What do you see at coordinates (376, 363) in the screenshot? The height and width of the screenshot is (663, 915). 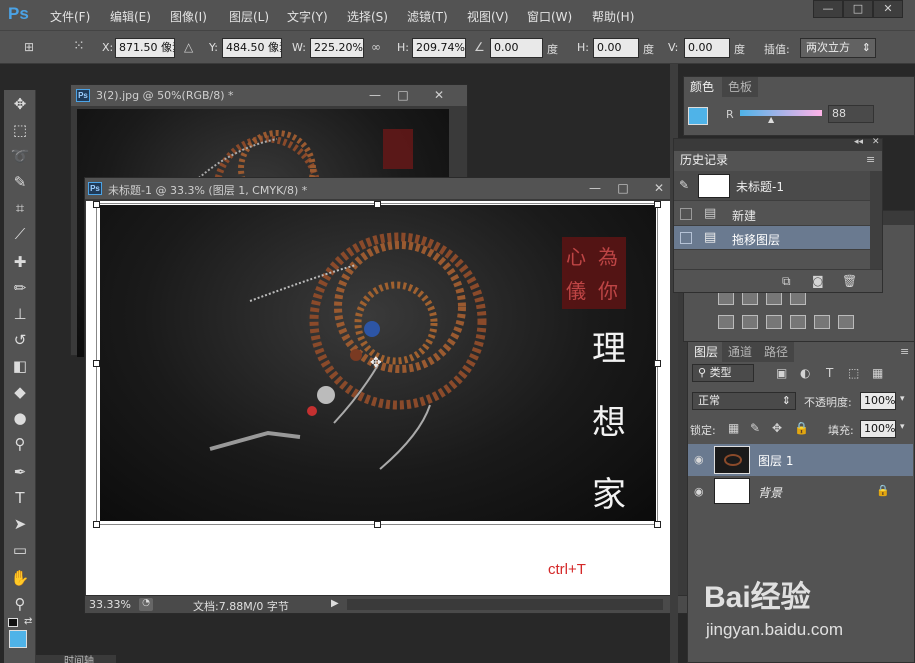 I see `transform-center-icon: ✥` at bounding box center [376, 363].